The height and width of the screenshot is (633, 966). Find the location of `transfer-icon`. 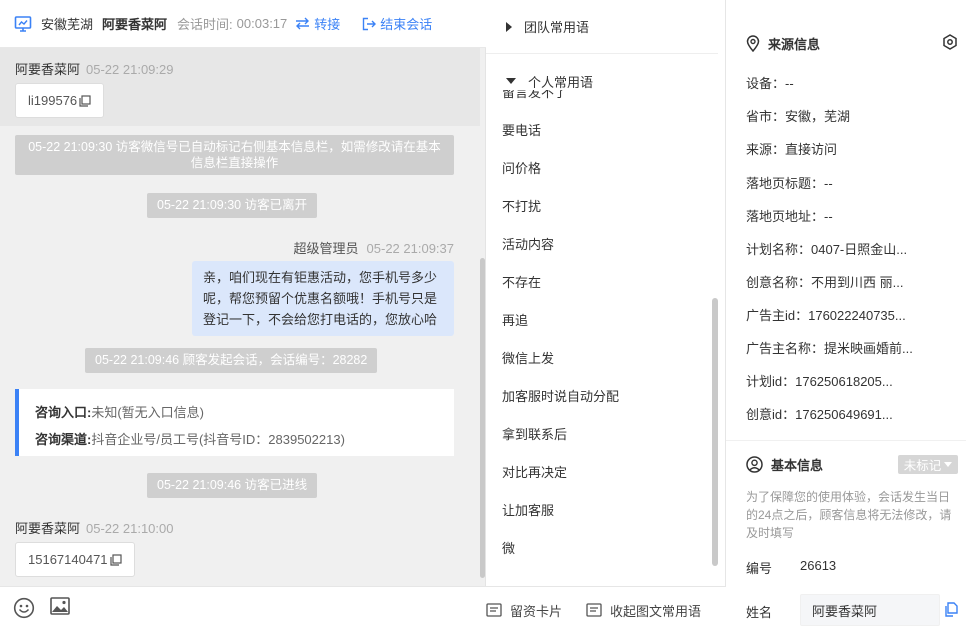

transfer-icon is located at coordinates (303, 23).